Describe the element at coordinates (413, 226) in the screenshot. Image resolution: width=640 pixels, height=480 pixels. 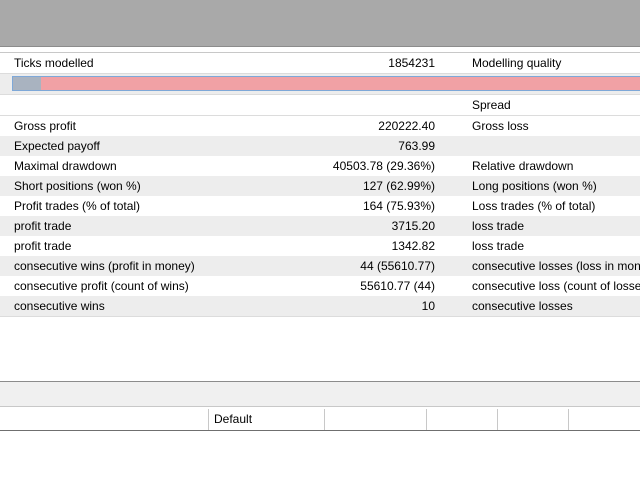
I see `stat-value: 3715.20` at that location.